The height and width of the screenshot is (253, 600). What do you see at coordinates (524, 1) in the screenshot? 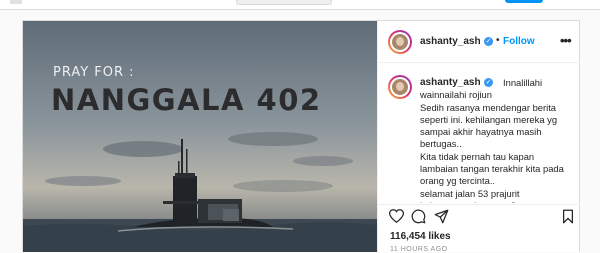
I see `nav-action-button` at bounding box center [524, 1].